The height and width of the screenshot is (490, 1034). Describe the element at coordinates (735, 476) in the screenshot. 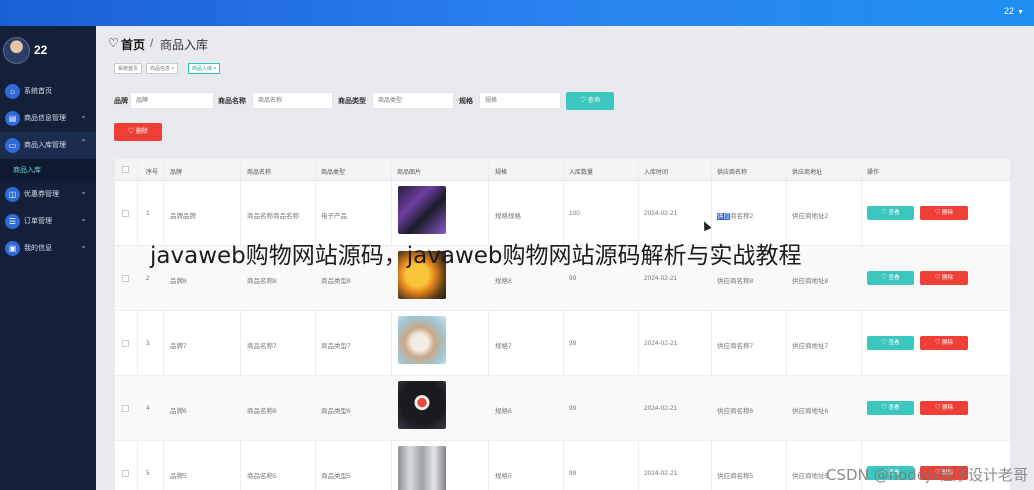

I see `cell-supplier: 供应商名称5` at that location.